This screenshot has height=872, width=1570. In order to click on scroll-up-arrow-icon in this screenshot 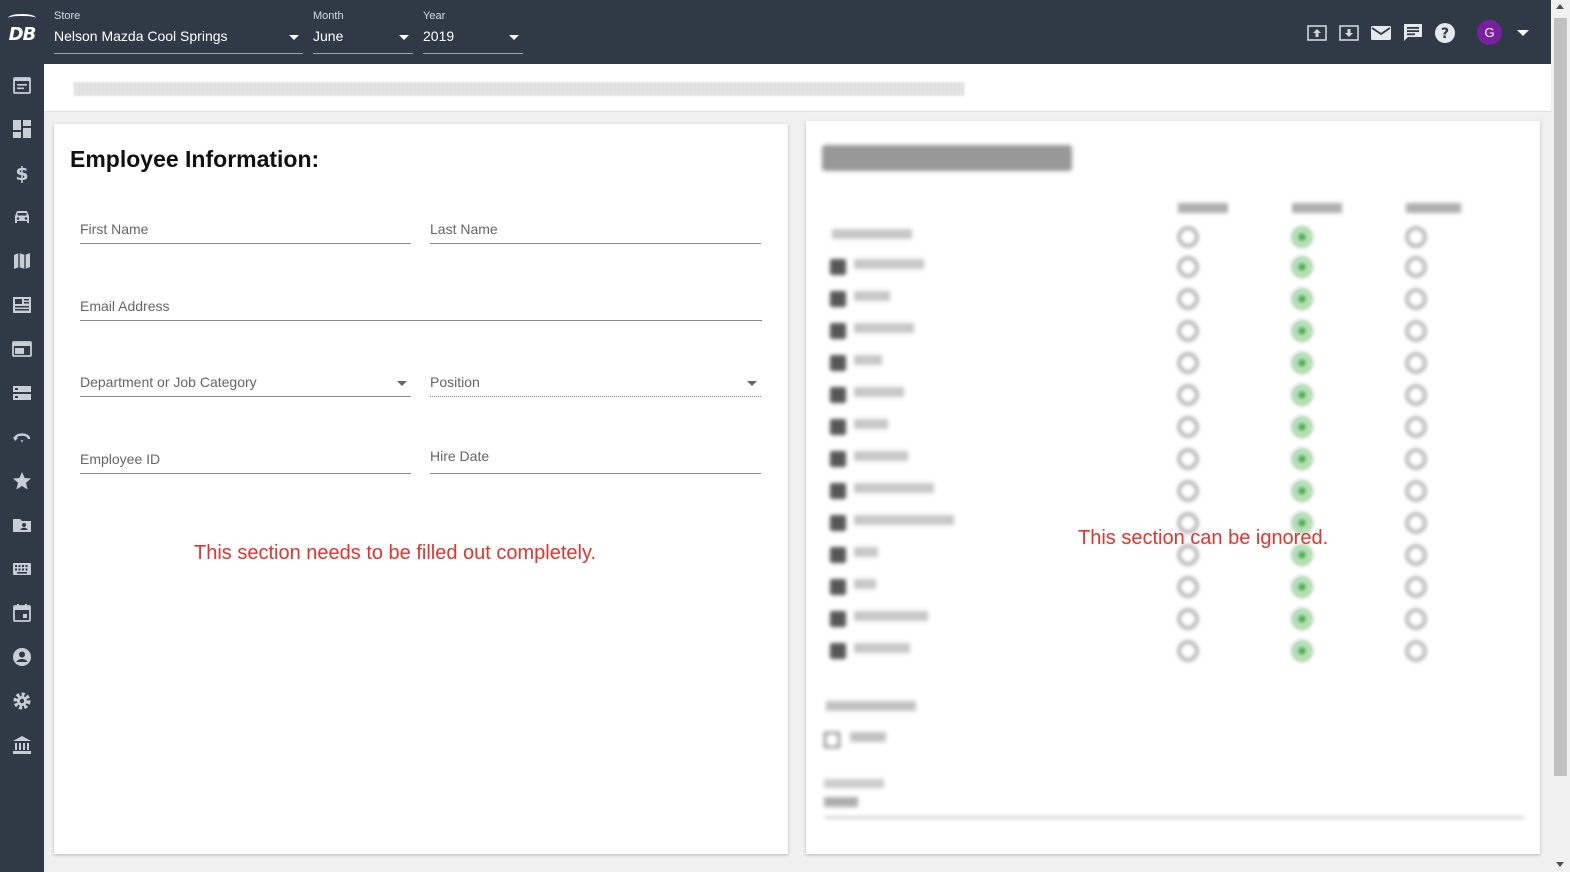, I will do `click(1560, 6)`.